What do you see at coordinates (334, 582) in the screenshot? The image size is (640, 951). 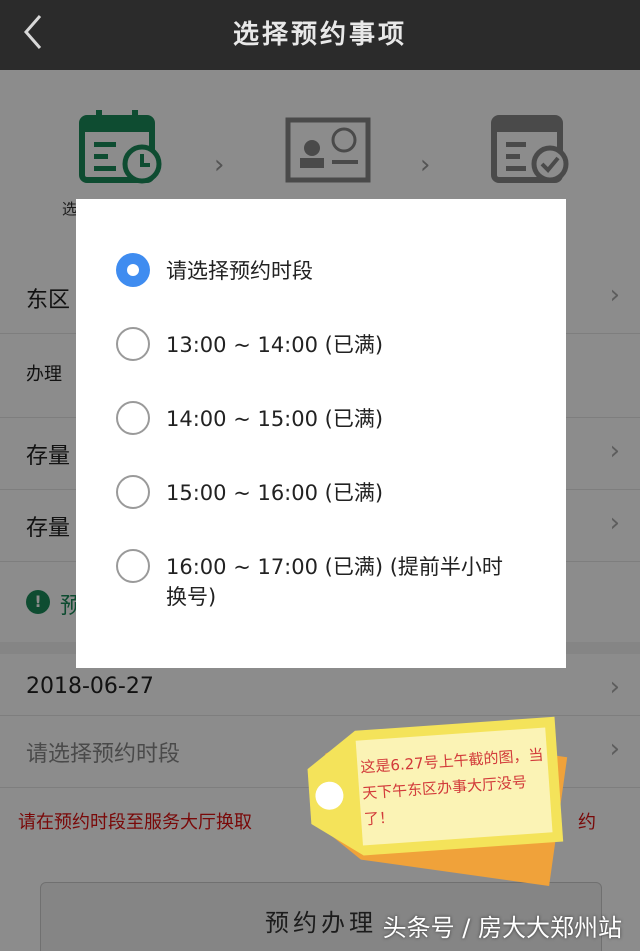 I see `time-option-label: 16:00 ~ 17:00 (已满) (提前半小时换号)` at bounding box center [334, 582].